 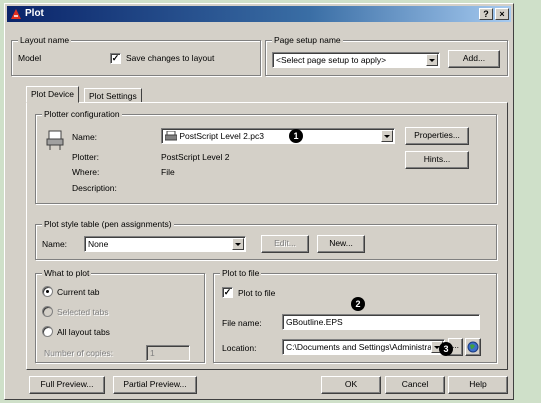 What do you see at coordinates (85, 137) in the screenshot?
I see `plotter-name-label: Name:` at bounding box center [85, 137].